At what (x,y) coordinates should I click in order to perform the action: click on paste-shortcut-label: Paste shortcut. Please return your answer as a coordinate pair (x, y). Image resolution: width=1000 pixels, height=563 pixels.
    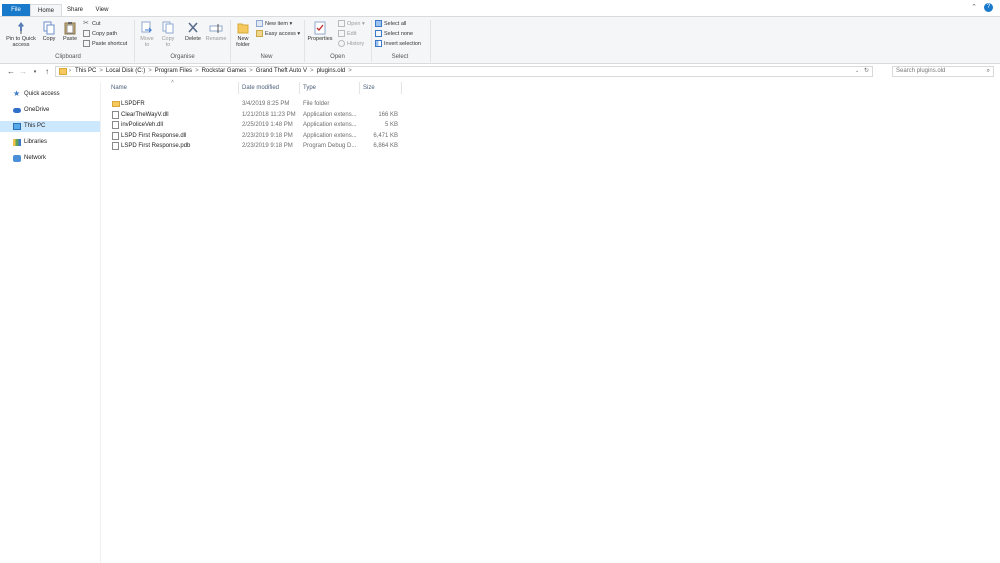
    Looking at the image, I should click on (110, 44).